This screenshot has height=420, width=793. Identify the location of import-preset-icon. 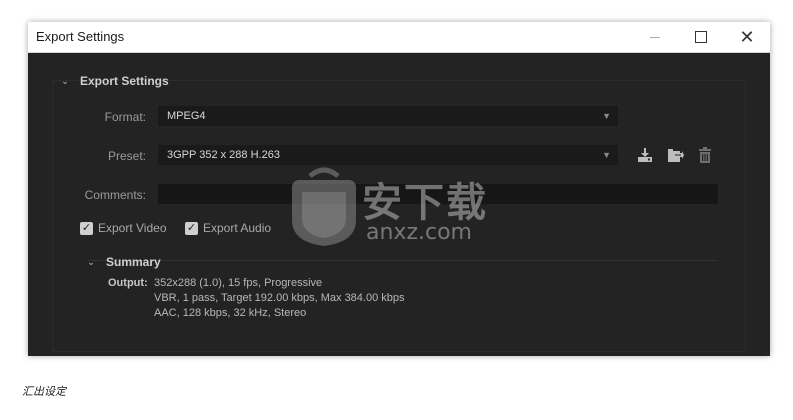
(676, 155).